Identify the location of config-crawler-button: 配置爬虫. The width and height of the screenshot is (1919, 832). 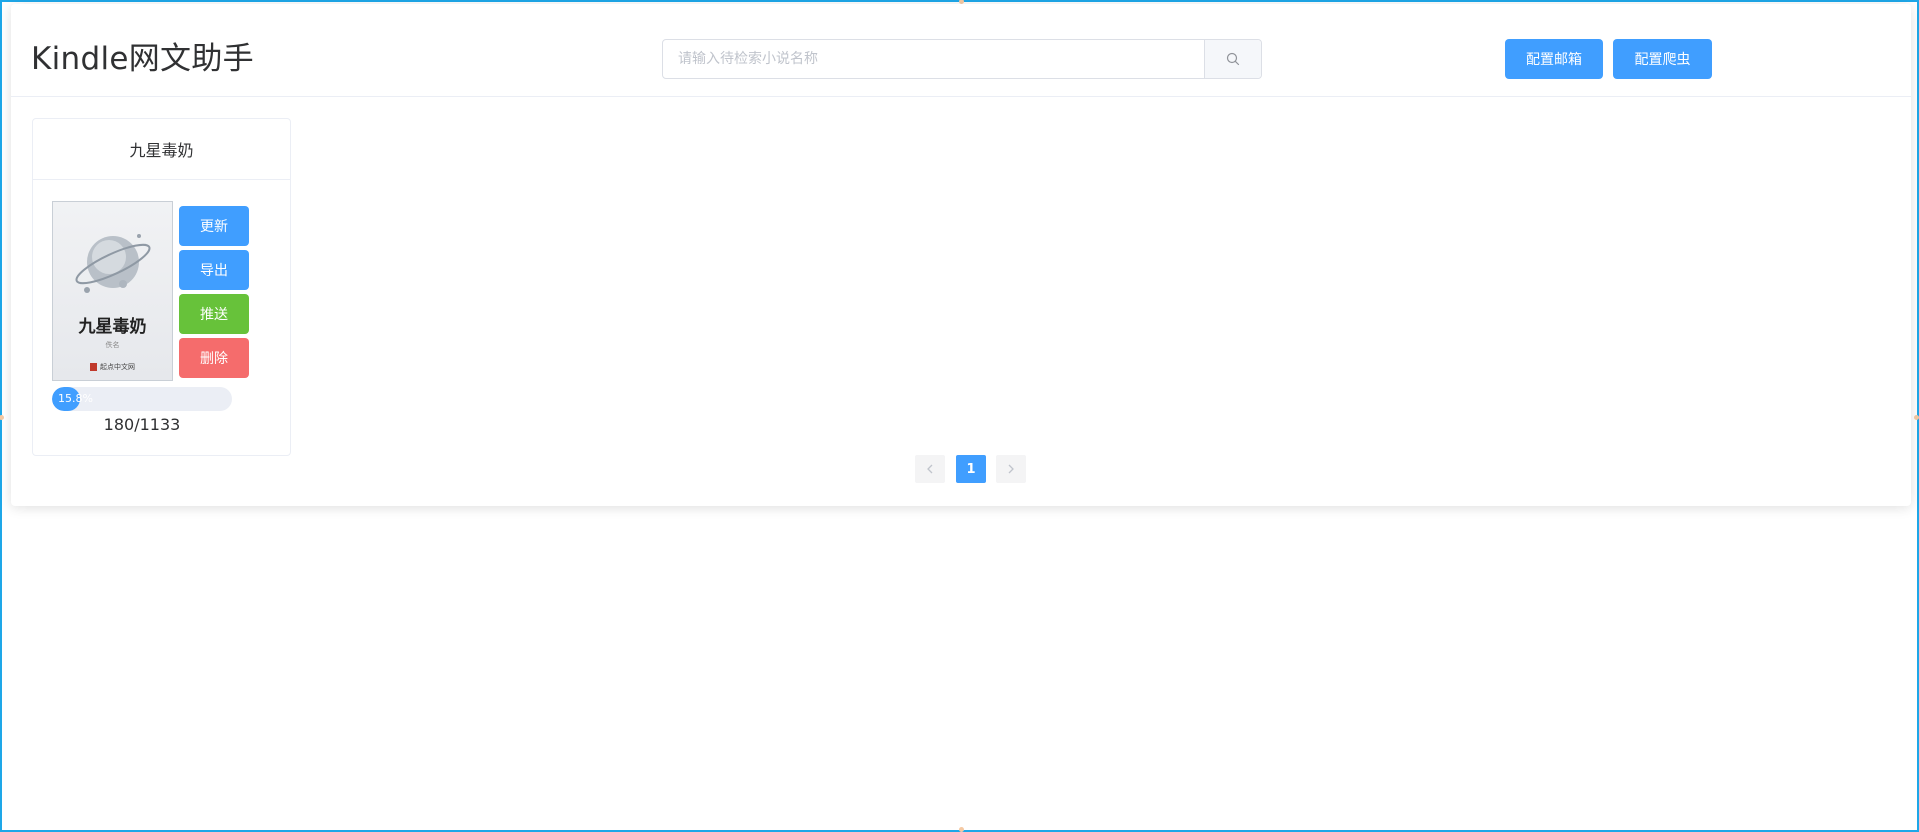
(1662, 59).